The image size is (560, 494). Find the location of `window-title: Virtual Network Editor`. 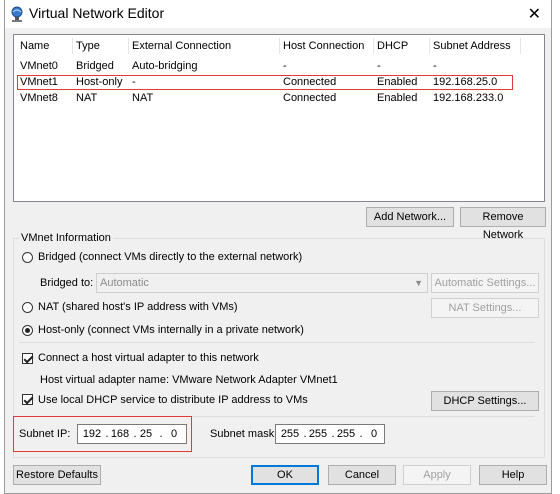

window-title: Virtual Network Editor is located at coordinates (97, 13).